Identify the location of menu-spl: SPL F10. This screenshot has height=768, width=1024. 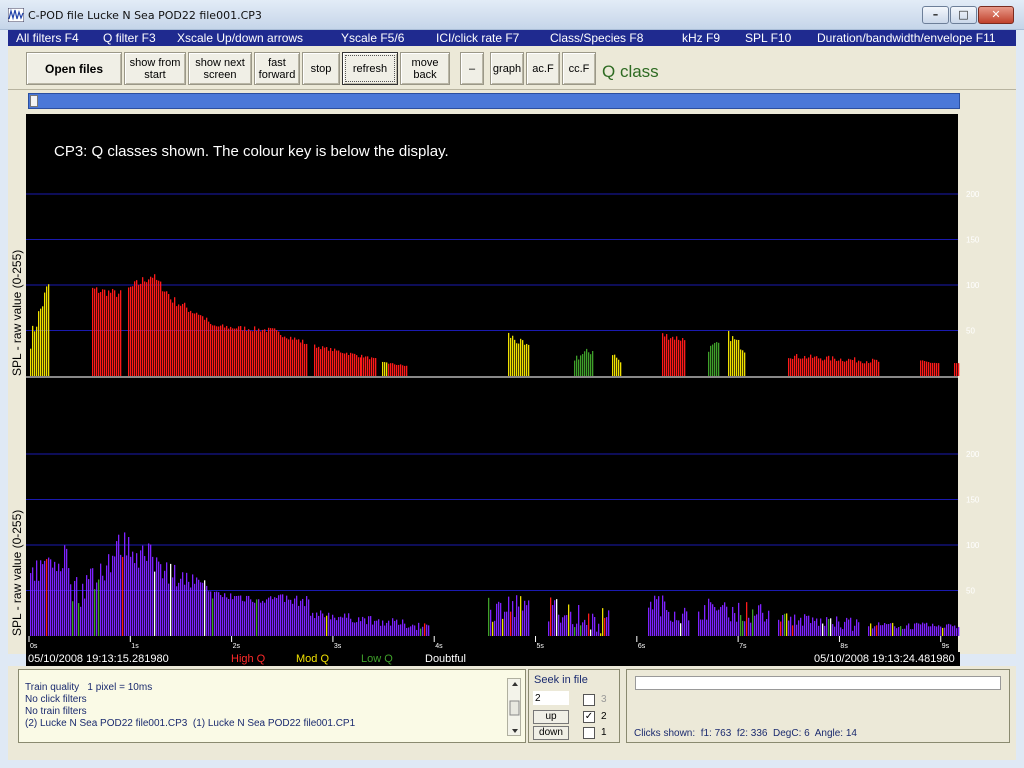
(768, 38).